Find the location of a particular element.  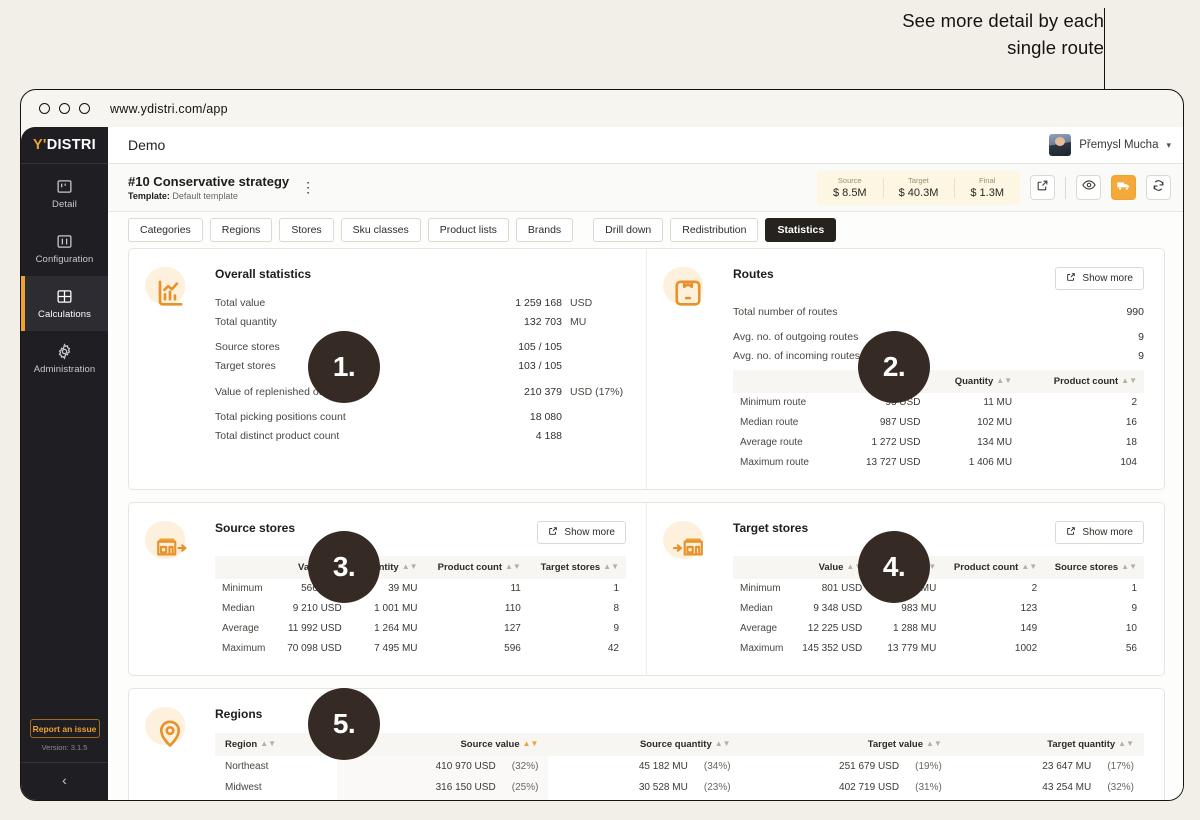

kpi-final: Final $ 1.3M is located at coordinates (987, 188).